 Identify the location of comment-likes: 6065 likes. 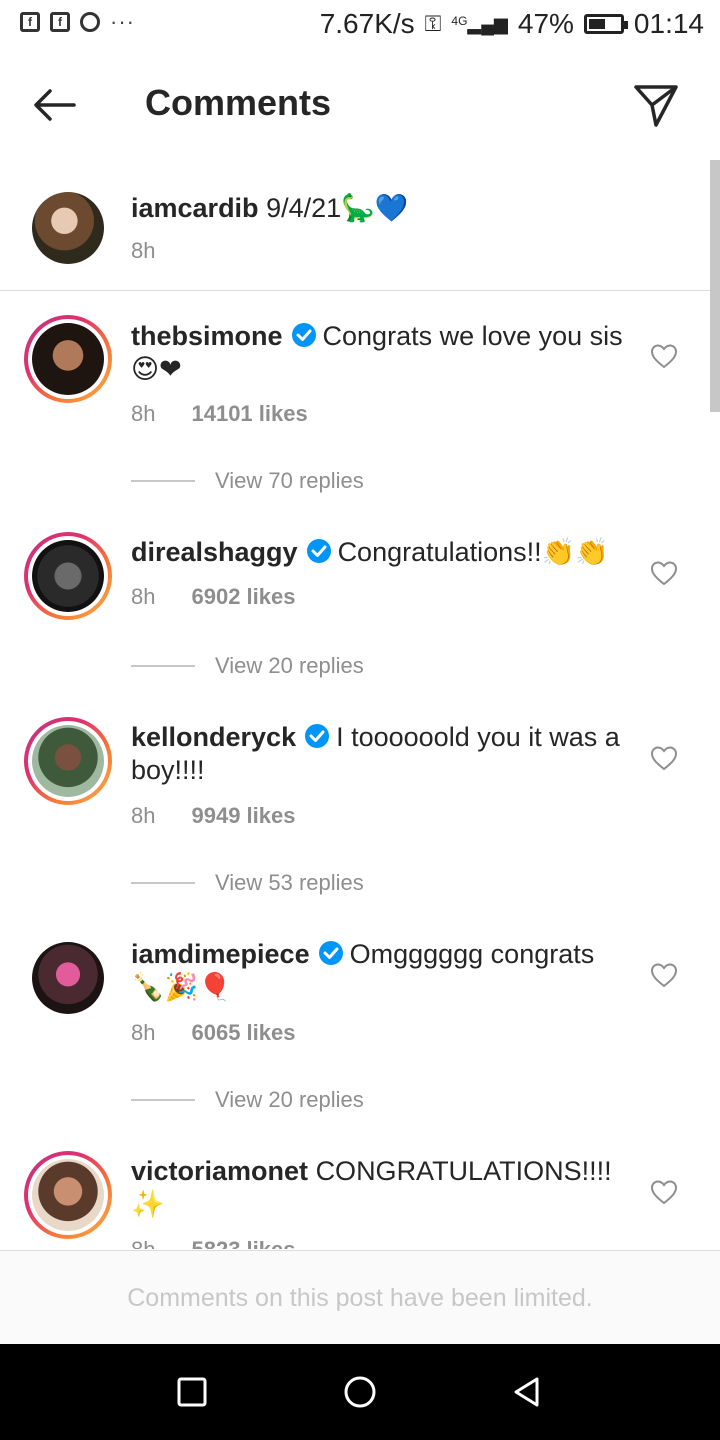
(243, 1032).